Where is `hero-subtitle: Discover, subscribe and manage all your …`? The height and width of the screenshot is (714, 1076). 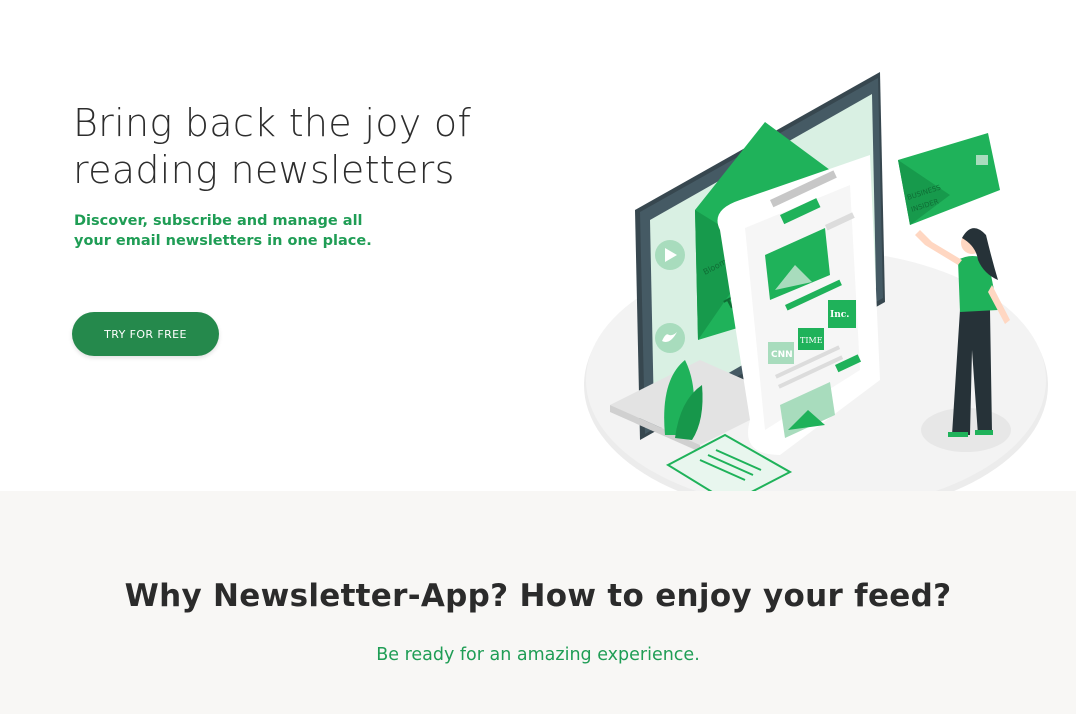
hero-subtitle: Discover, subscribe and manage all your … is located at coordinates (223, 231).